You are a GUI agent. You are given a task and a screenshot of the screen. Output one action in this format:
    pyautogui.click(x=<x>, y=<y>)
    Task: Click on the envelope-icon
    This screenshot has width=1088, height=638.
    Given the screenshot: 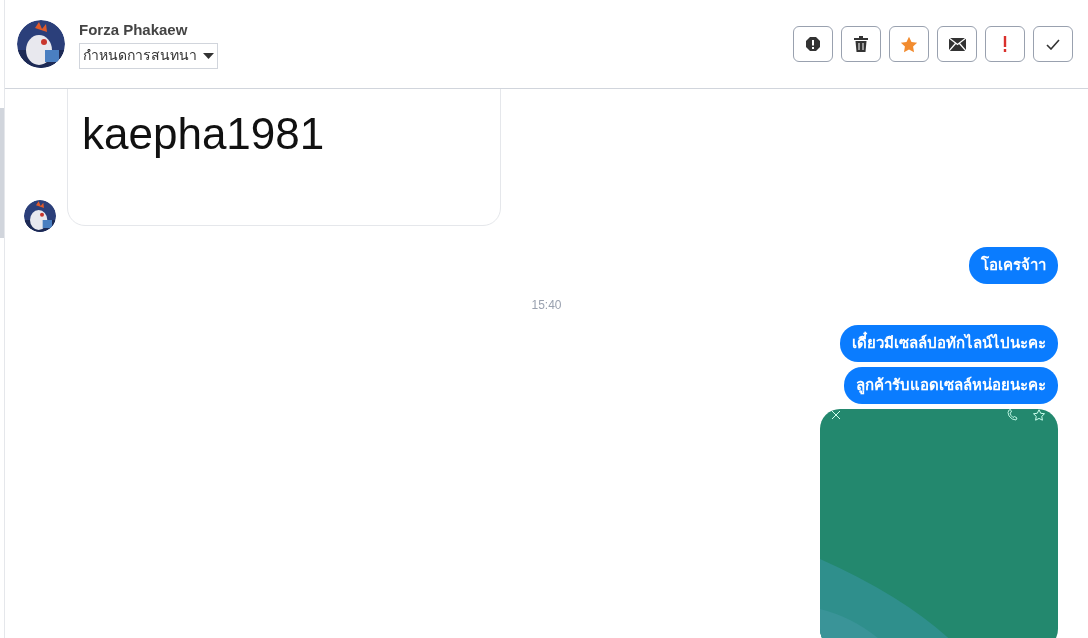 What is the action you would take?
    pyautogui.click(x=957, y=44)
    